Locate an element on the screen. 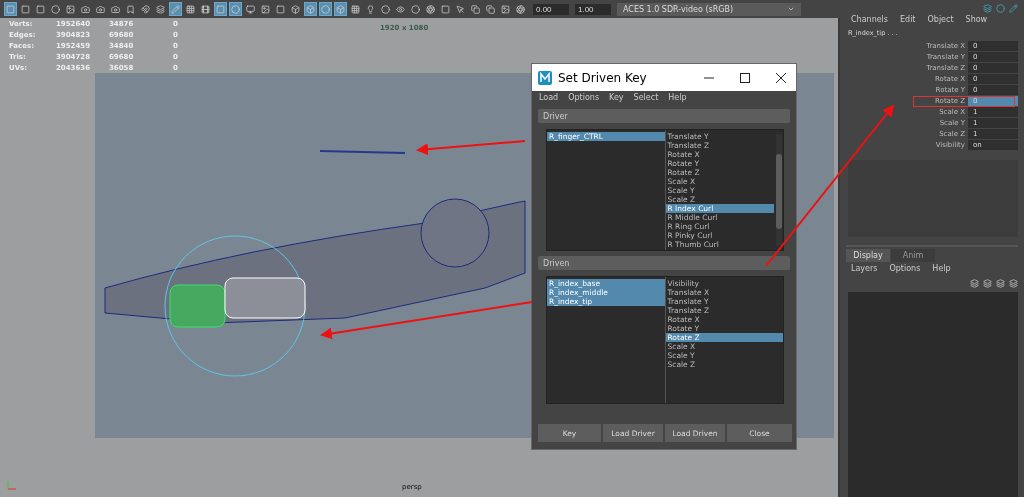 This screenshot has width=1024, height=497. gamma-field: 1.00 is located at coordinates (593, 9).